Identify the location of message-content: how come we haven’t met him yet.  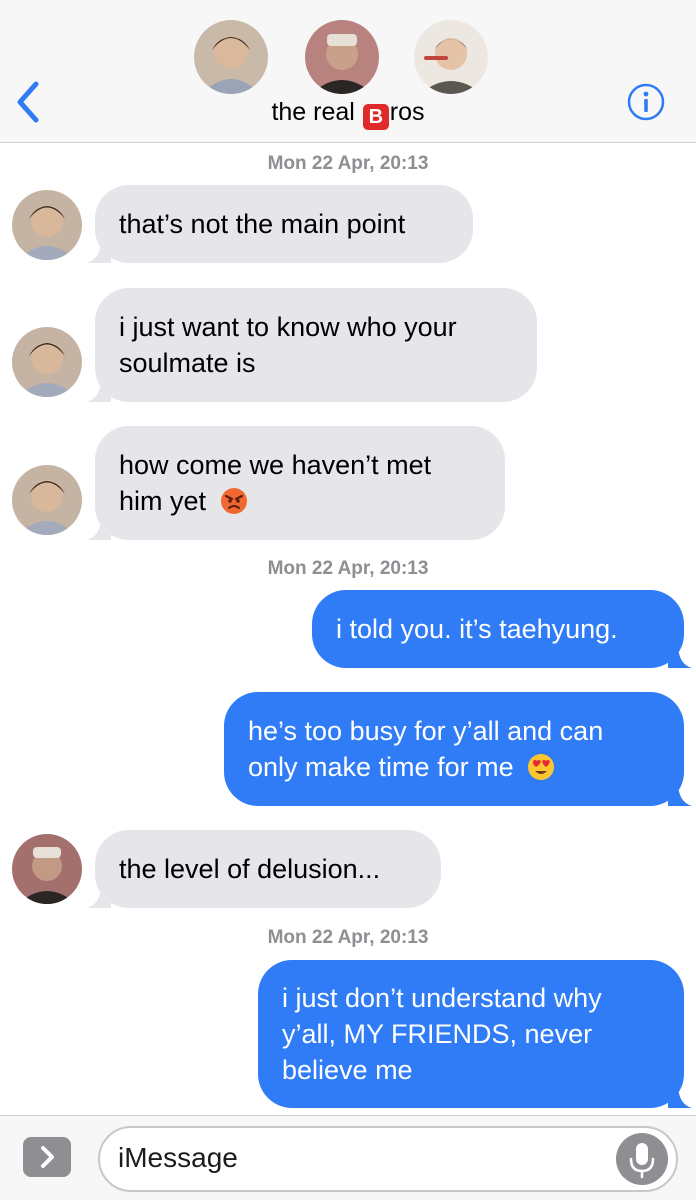
(299, 483).